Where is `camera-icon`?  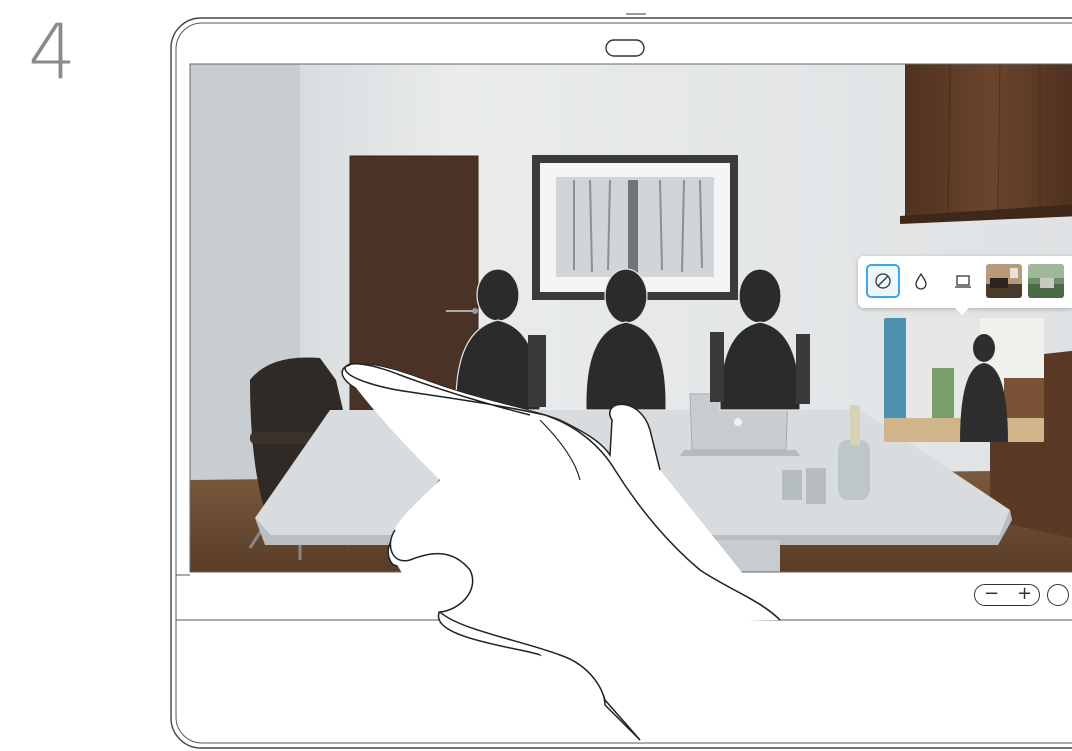
camera-icon is located at coordinates (625, 48).